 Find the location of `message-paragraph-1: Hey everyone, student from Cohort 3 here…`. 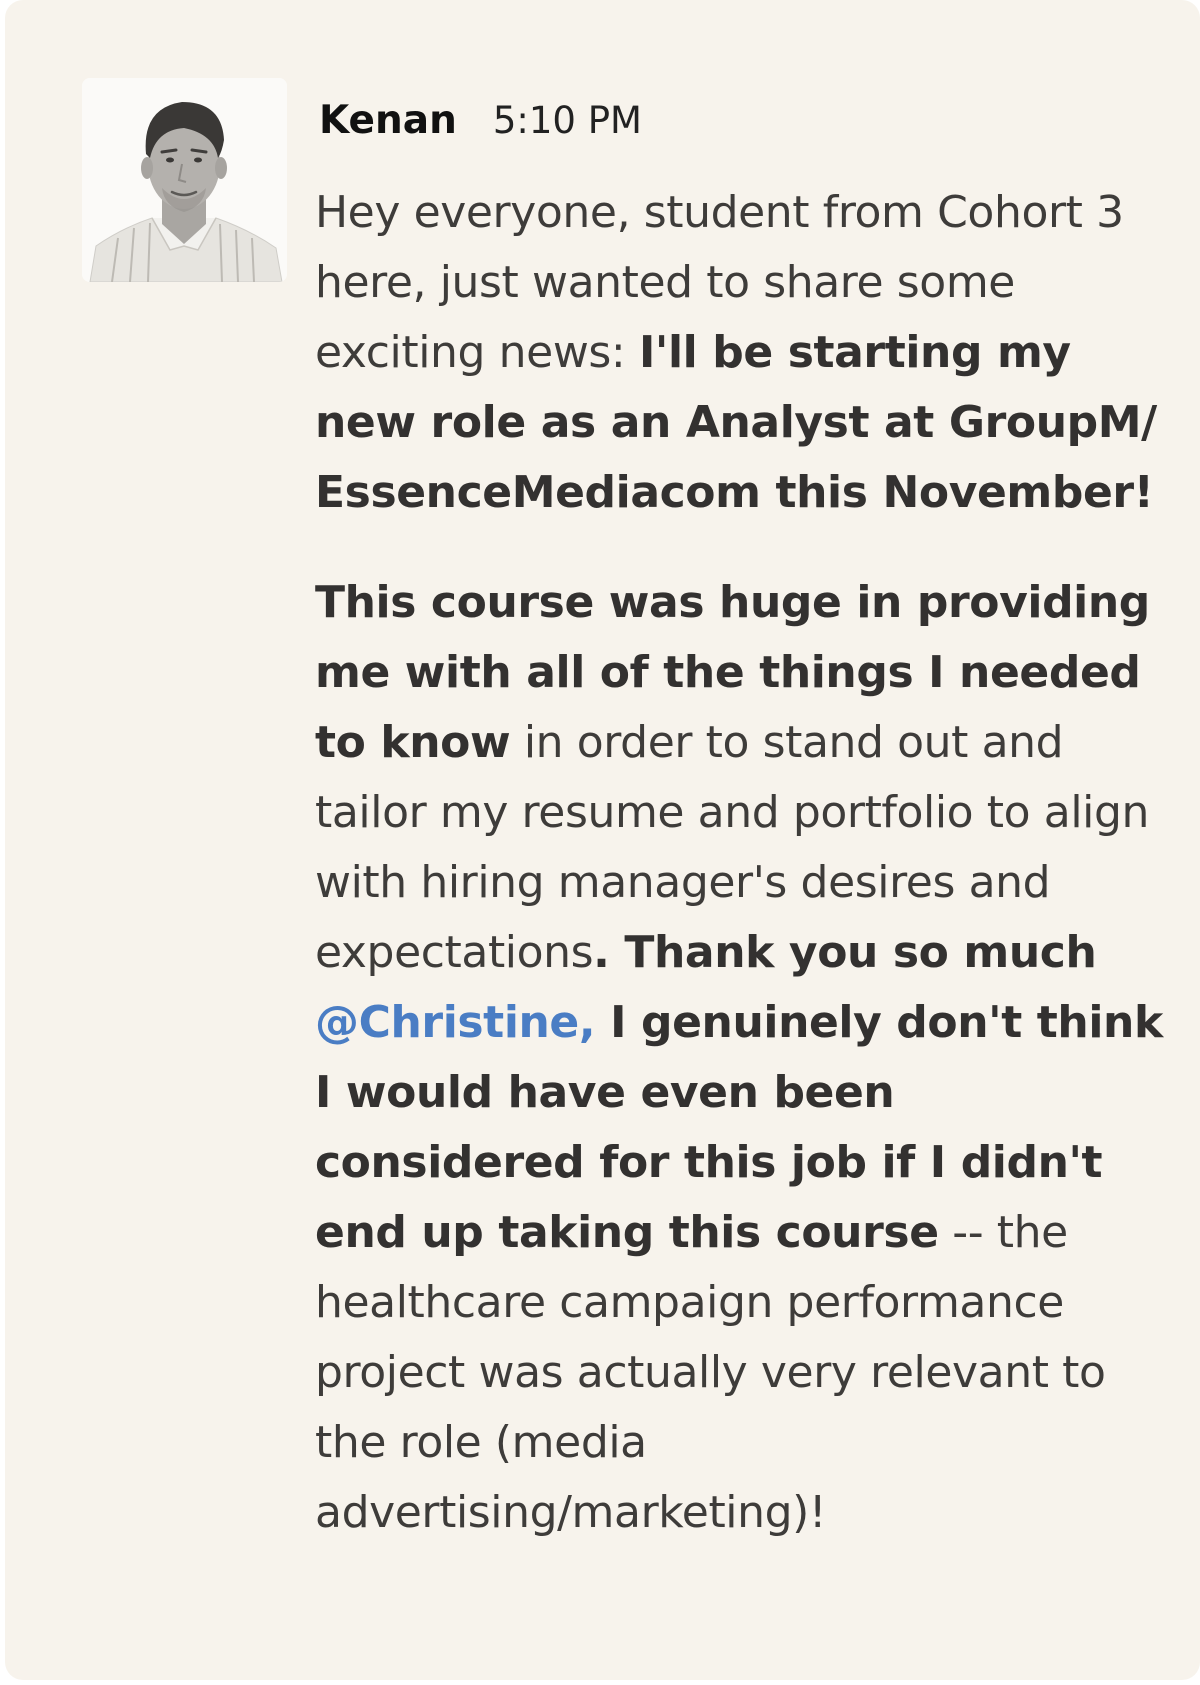

message-paragraph-1: Hey everyone, student from Cohort 3 here… is located at coordinates (742, 353).